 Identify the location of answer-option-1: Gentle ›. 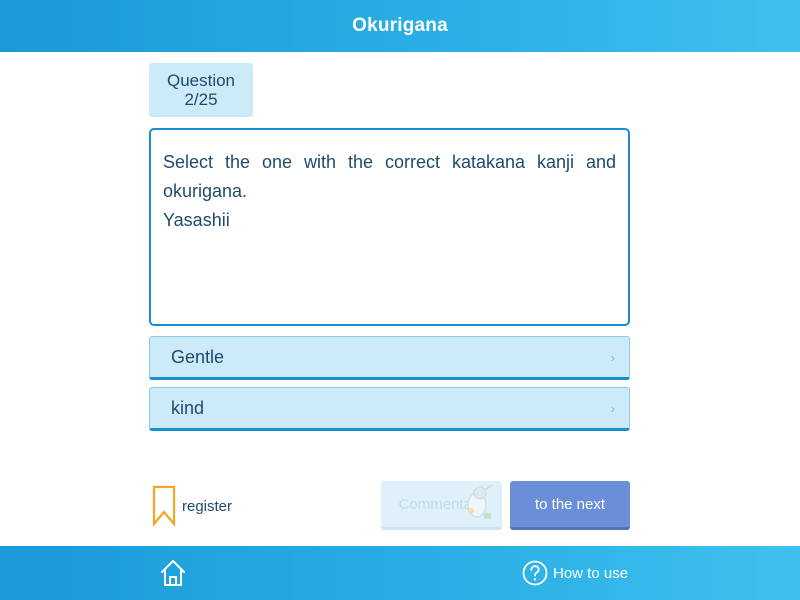
(389, 358).